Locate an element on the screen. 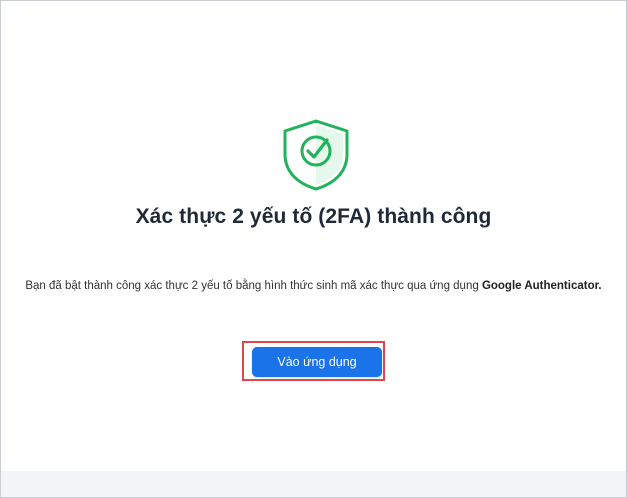  authenticator-app-name: Google Authenticator. is located at coordinates (541, 286).